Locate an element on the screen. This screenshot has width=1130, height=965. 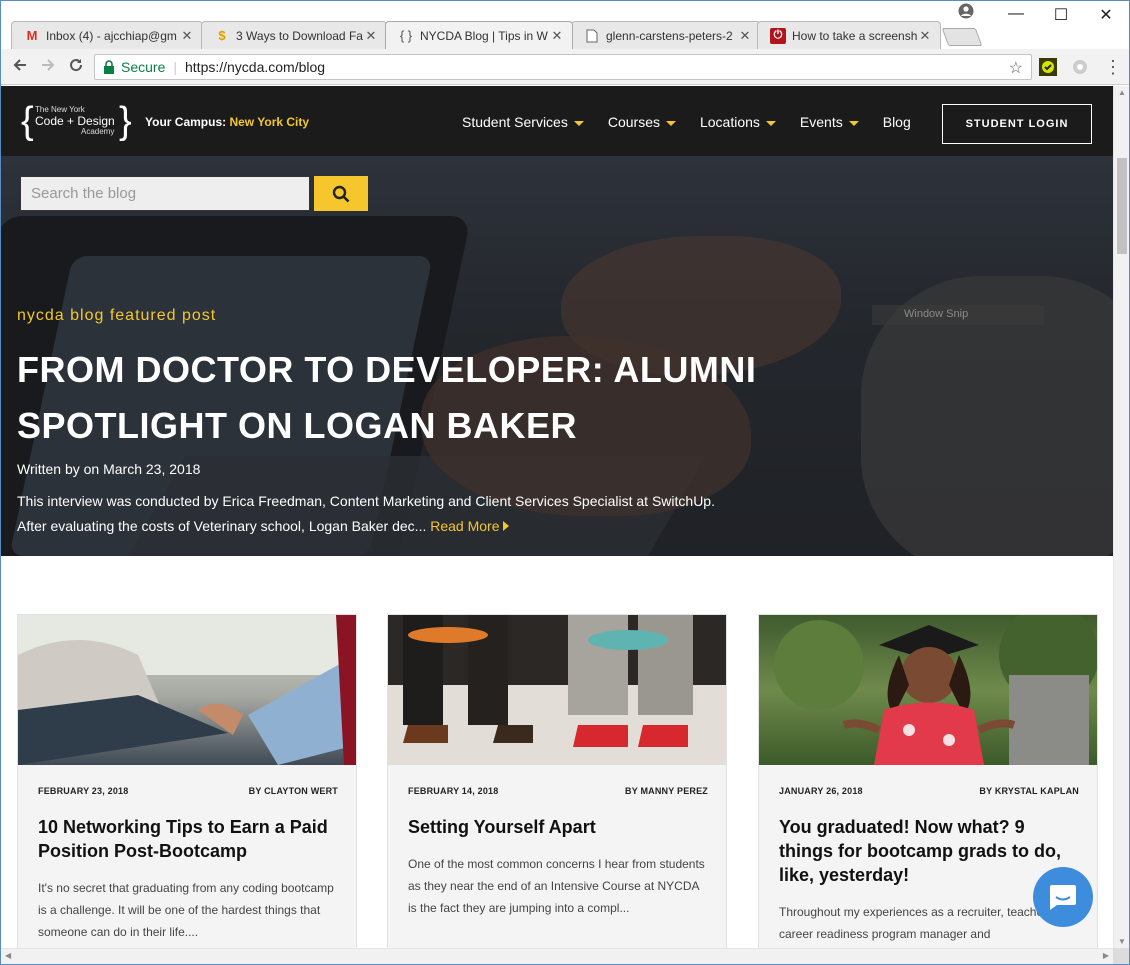
tab-title: NYCDA Blog | Tips in W is located at coordinates (484, 35).